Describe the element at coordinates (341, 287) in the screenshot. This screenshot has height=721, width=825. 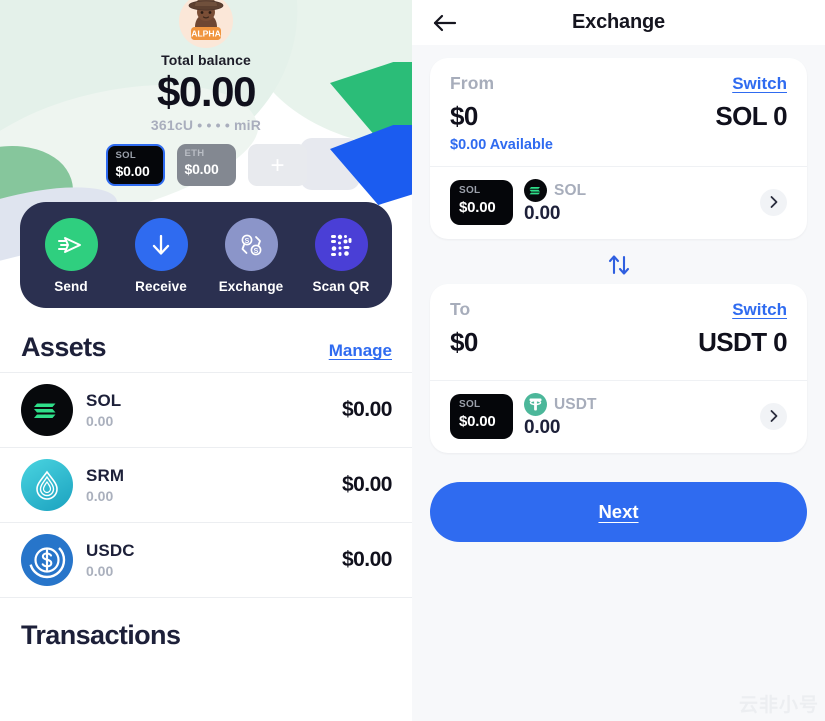
I see `action-scan-qr-label: Scan QR` at that location.